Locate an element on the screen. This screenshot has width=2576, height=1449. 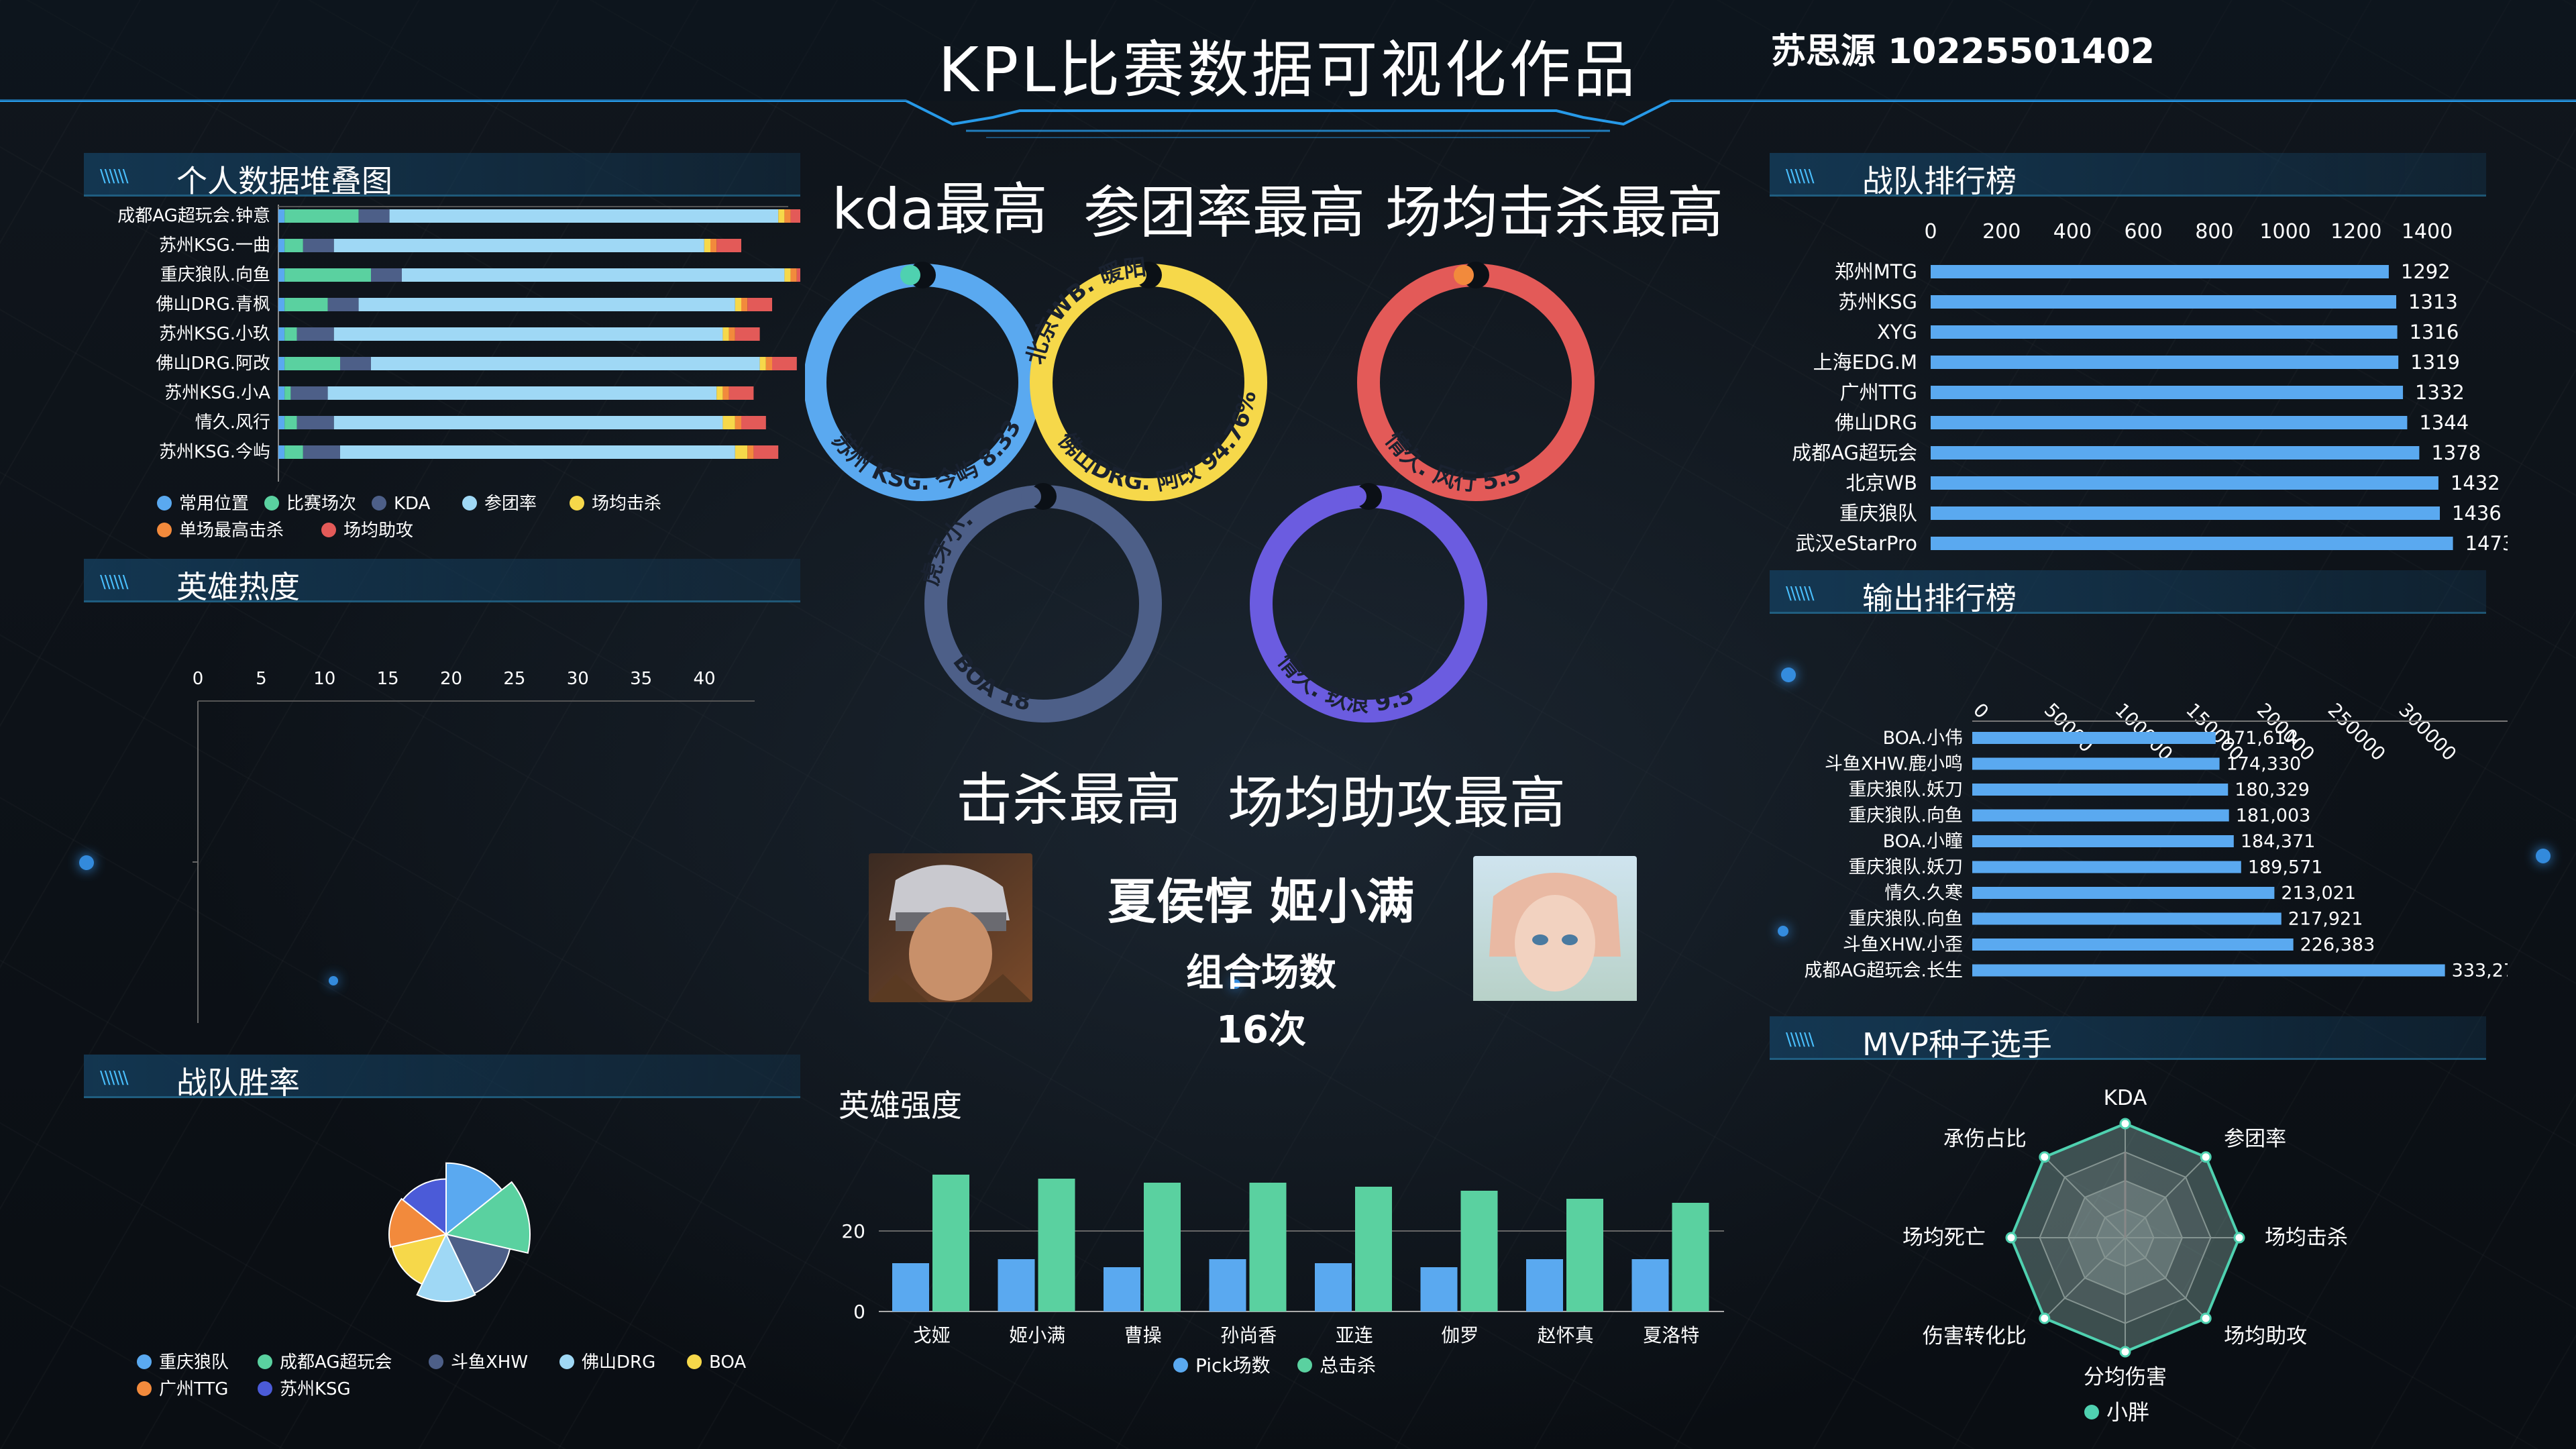
legend-label: 重庆狼队 is located at coordinates (194, 1362).